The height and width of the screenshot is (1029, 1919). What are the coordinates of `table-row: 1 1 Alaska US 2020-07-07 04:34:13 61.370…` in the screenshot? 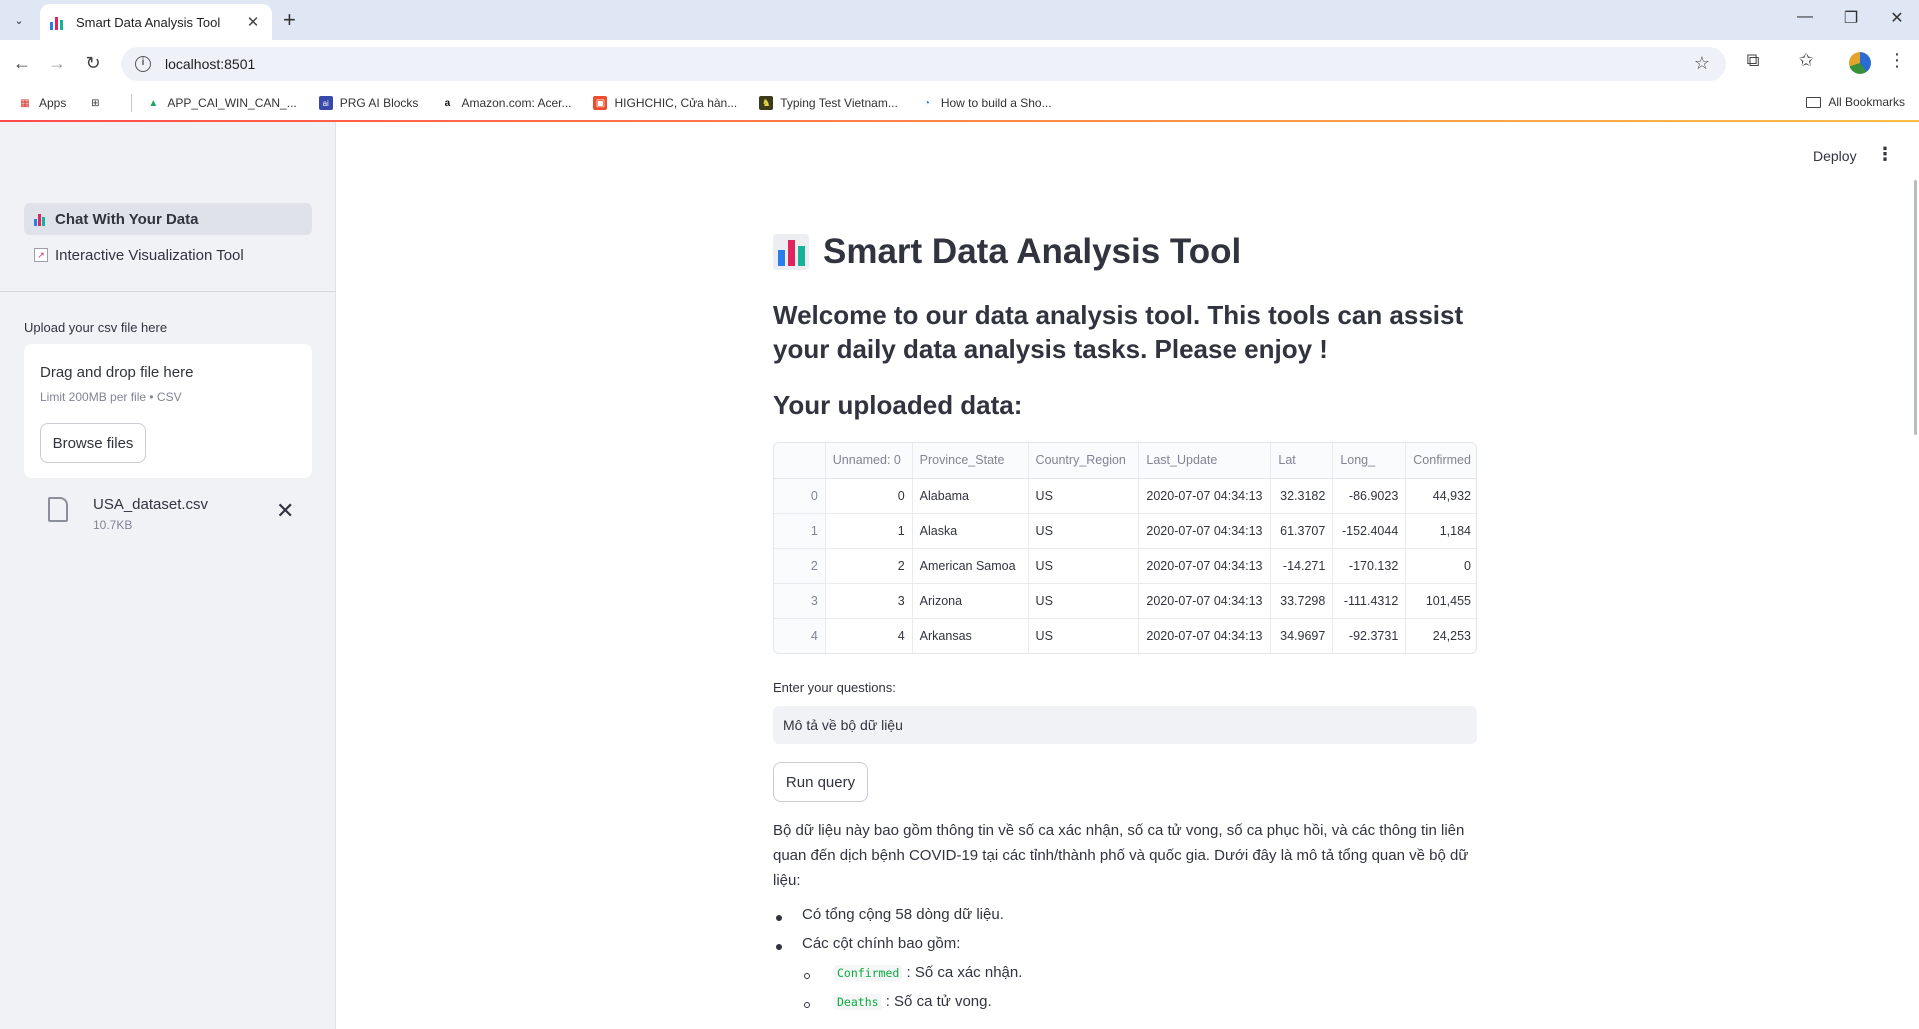 It's located at (1125, 531).